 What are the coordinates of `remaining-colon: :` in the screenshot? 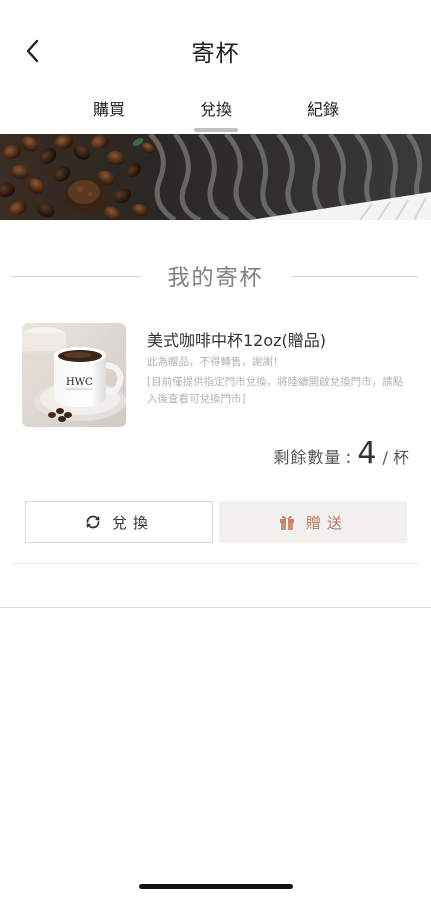 It's located at (348, 457).